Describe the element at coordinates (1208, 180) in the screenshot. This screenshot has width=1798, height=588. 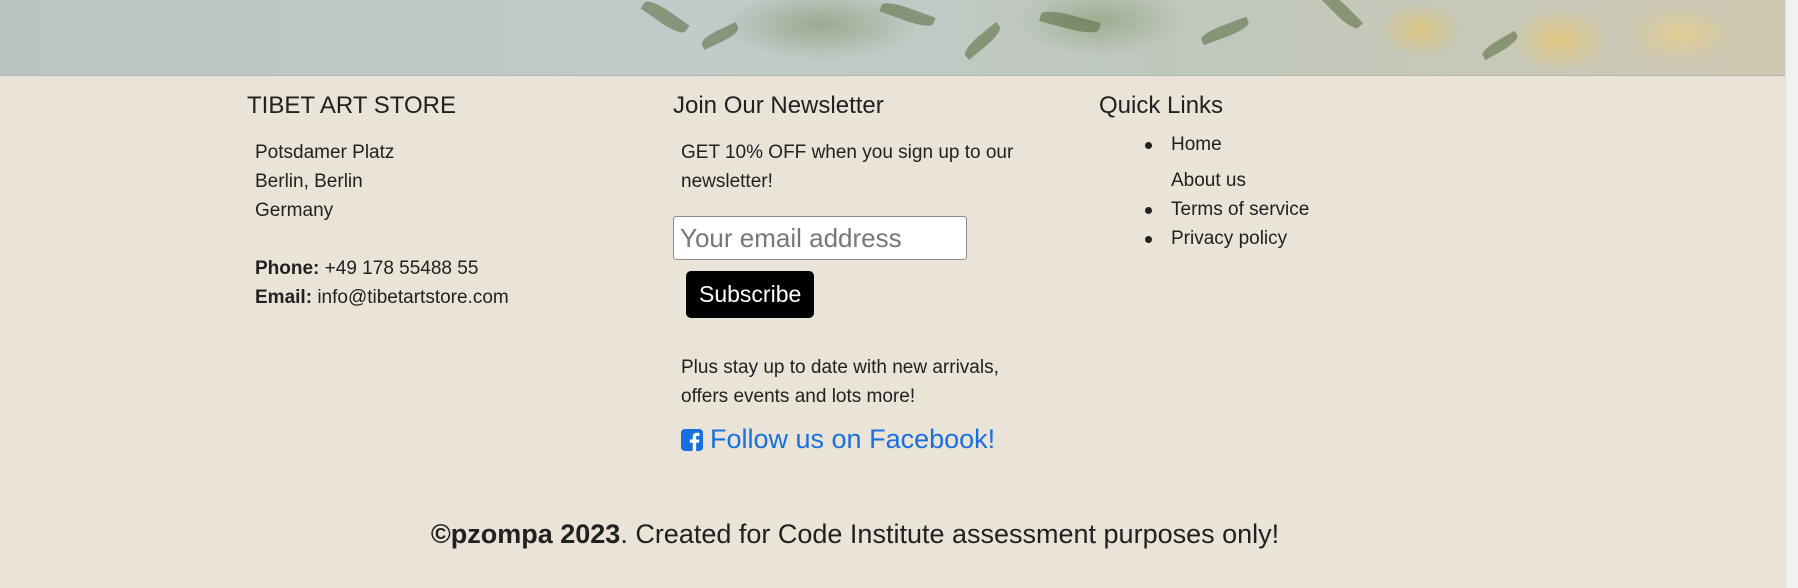
I see `about-us-link: About us` at that location.